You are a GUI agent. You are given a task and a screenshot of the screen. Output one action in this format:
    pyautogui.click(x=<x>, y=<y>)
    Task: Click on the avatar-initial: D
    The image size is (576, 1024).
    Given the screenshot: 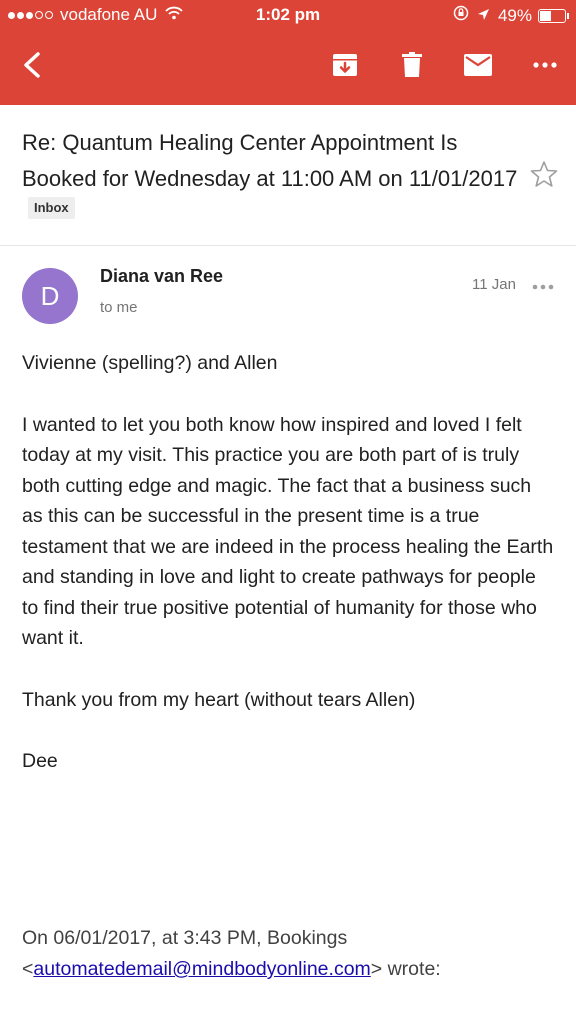 What is the action you would take?
    pyautogui.click(x=50, y=295)
    